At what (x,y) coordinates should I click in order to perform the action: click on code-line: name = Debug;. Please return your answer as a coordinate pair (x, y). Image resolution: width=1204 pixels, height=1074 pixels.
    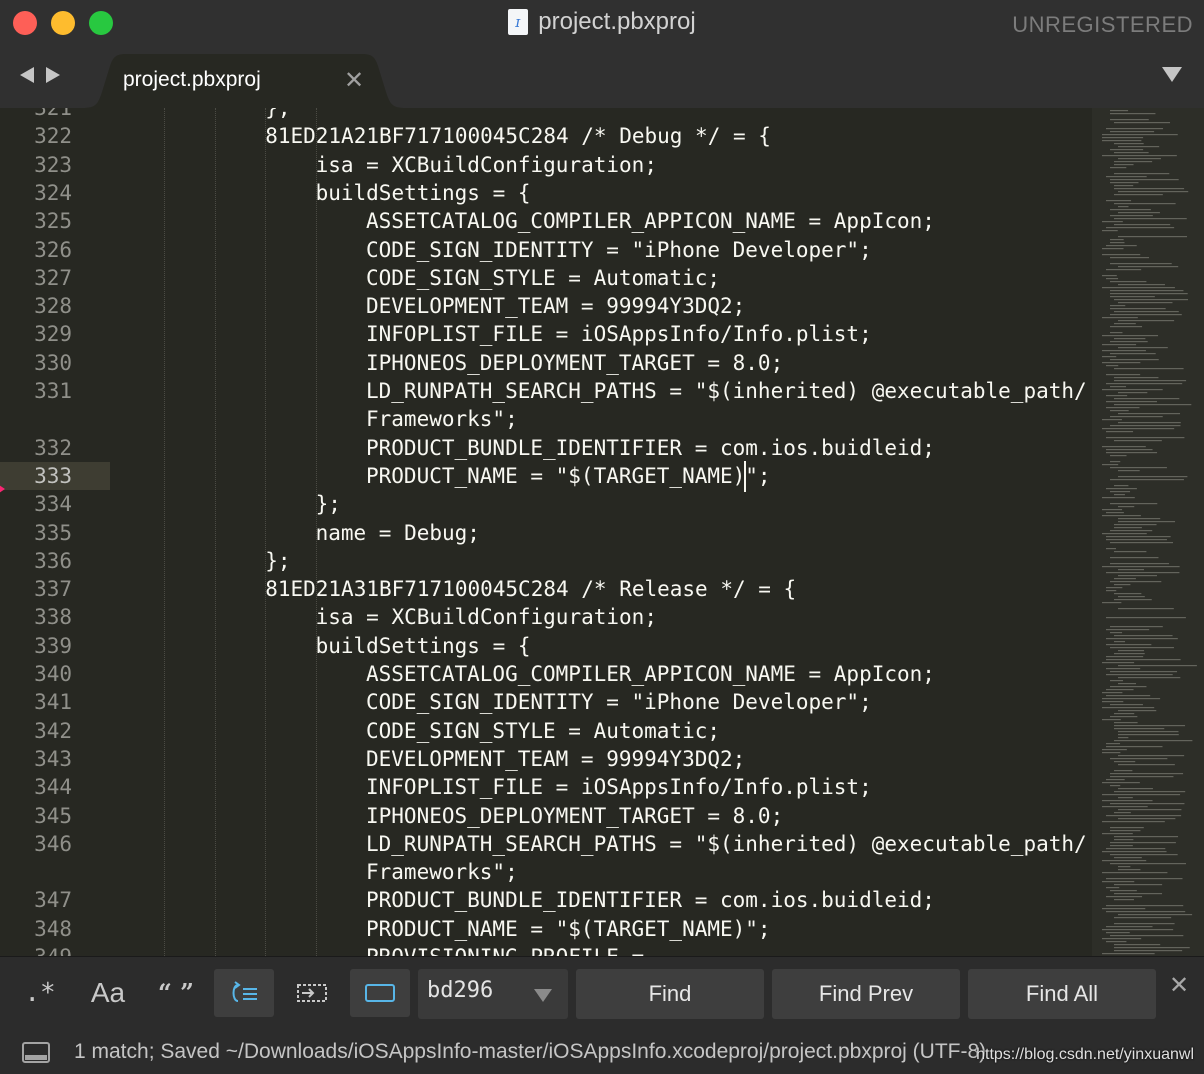
    Looking at the image, I should click on (398, 533).